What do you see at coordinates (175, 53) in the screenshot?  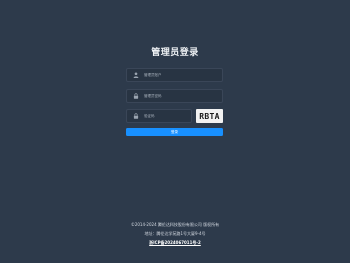 I see `page-title: 管理员登录` at bounding box center [175, 53].